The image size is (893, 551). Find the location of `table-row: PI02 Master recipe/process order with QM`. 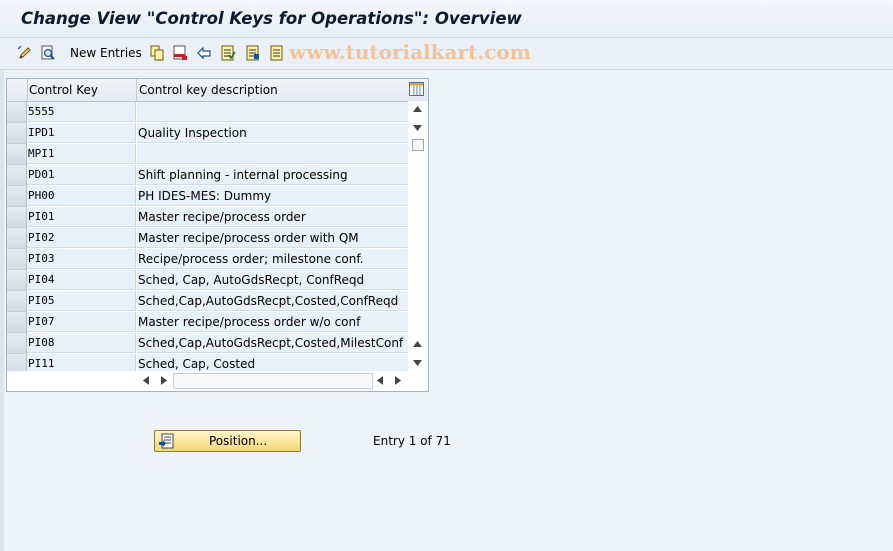

table-row: PI02 Master recipe/process order with QM is located at coordinates (207, 238).